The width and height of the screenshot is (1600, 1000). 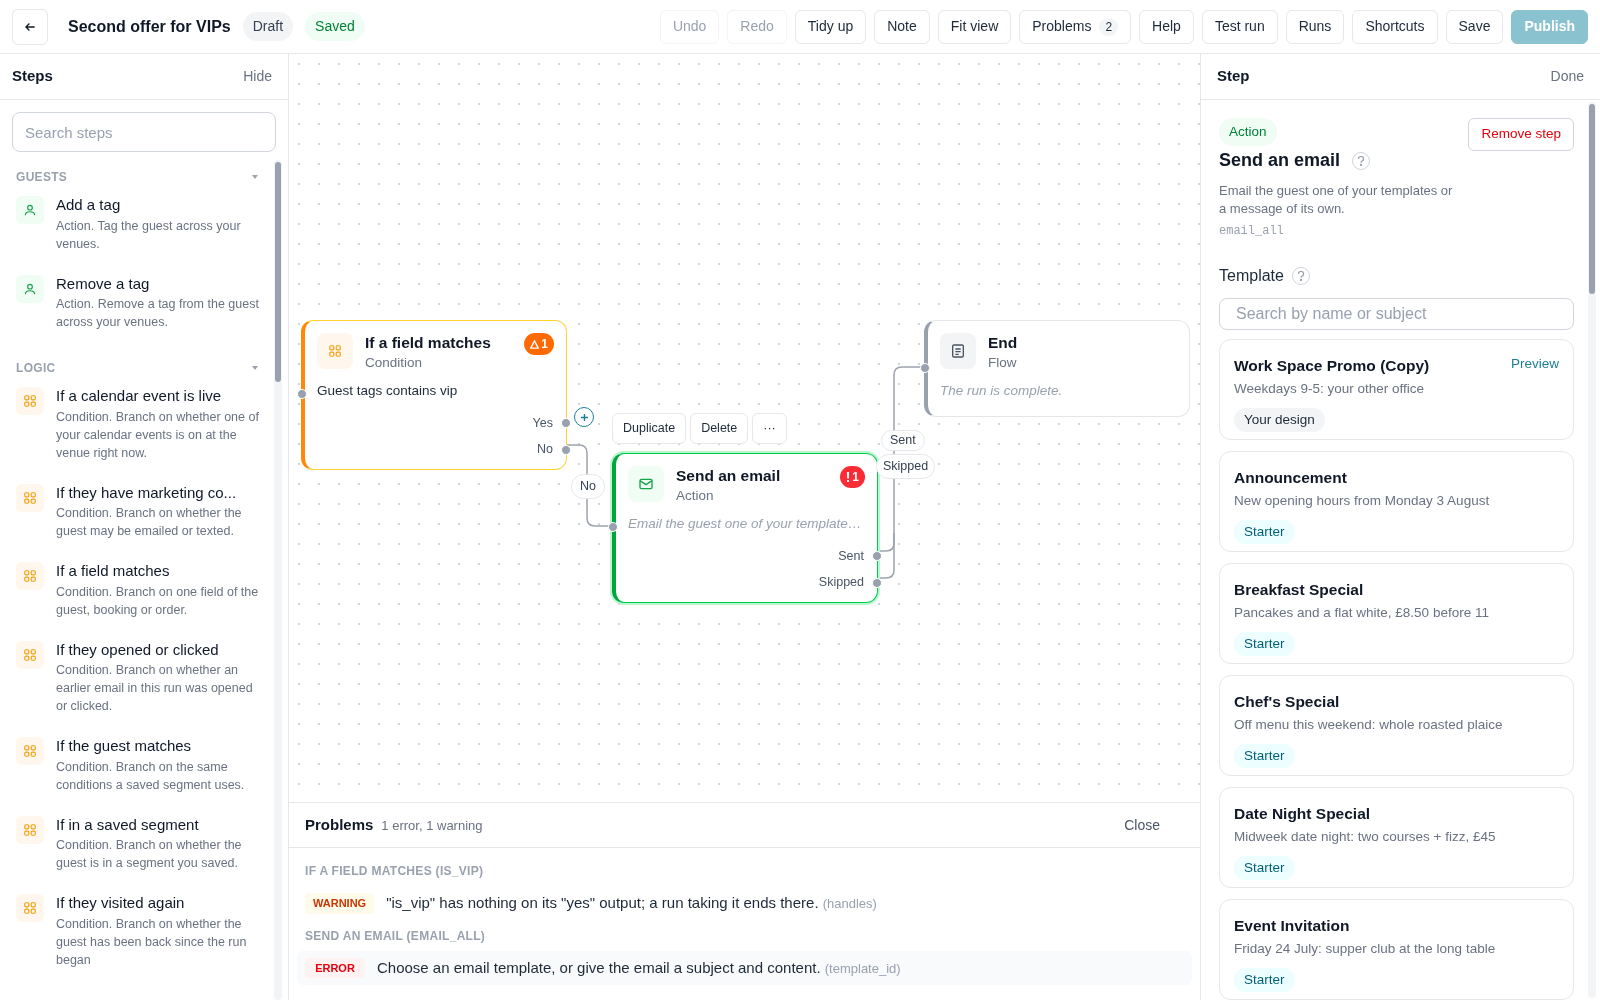 I want to click on remove-step-button: Remove step, so click(x=1521, y=134).